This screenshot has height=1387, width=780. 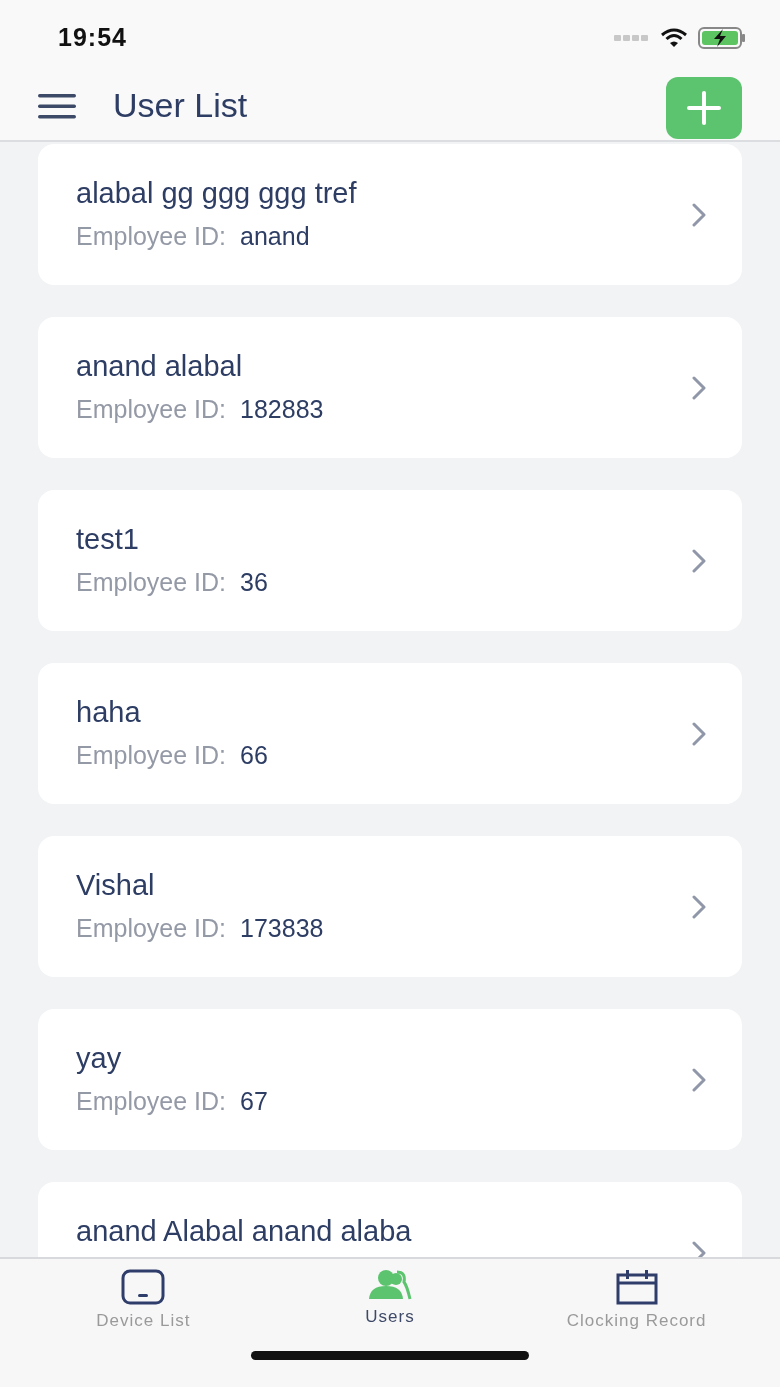 I want to click on user-card: haha Employee ID: 66, so click(x=390, y=733).